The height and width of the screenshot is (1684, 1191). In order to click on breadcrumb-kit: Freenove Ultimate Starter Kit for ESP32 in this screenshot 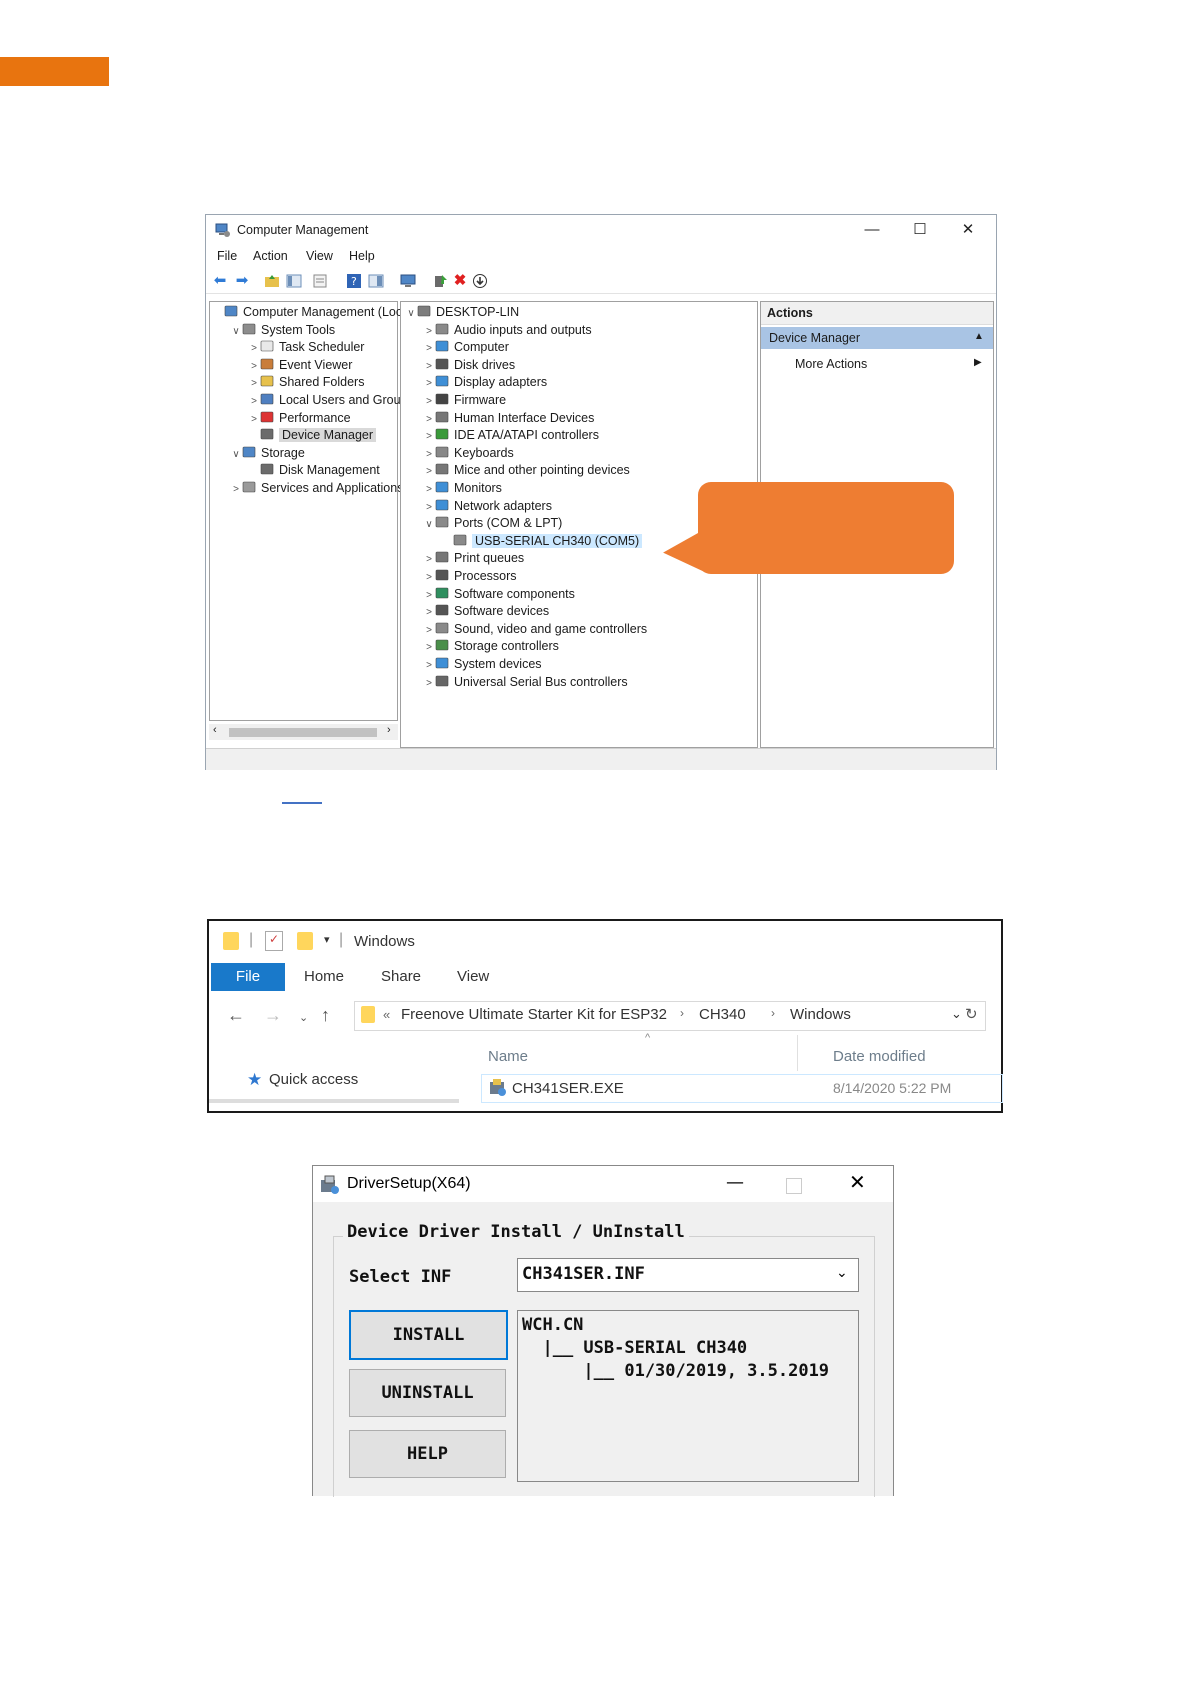, I will do `click(534, 1014)`.